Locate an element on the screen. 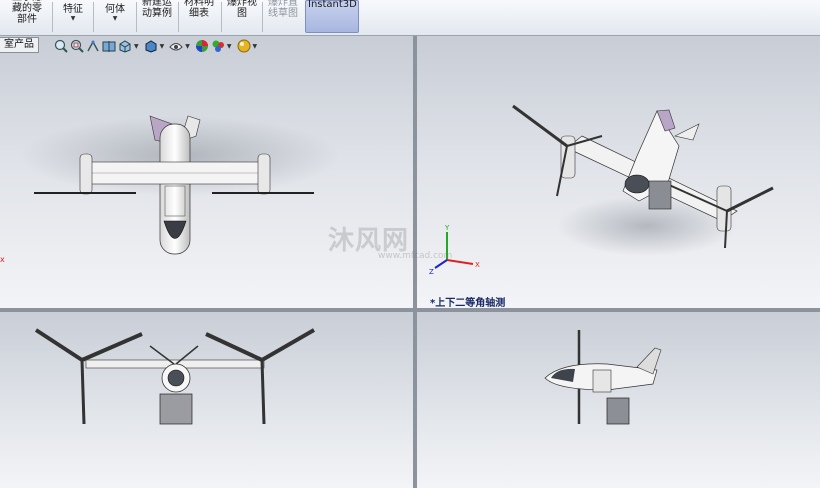 The image size is (820, 488). viewport-orientation-label: *上下二等角轴测 is located at coordinates (468, 303).